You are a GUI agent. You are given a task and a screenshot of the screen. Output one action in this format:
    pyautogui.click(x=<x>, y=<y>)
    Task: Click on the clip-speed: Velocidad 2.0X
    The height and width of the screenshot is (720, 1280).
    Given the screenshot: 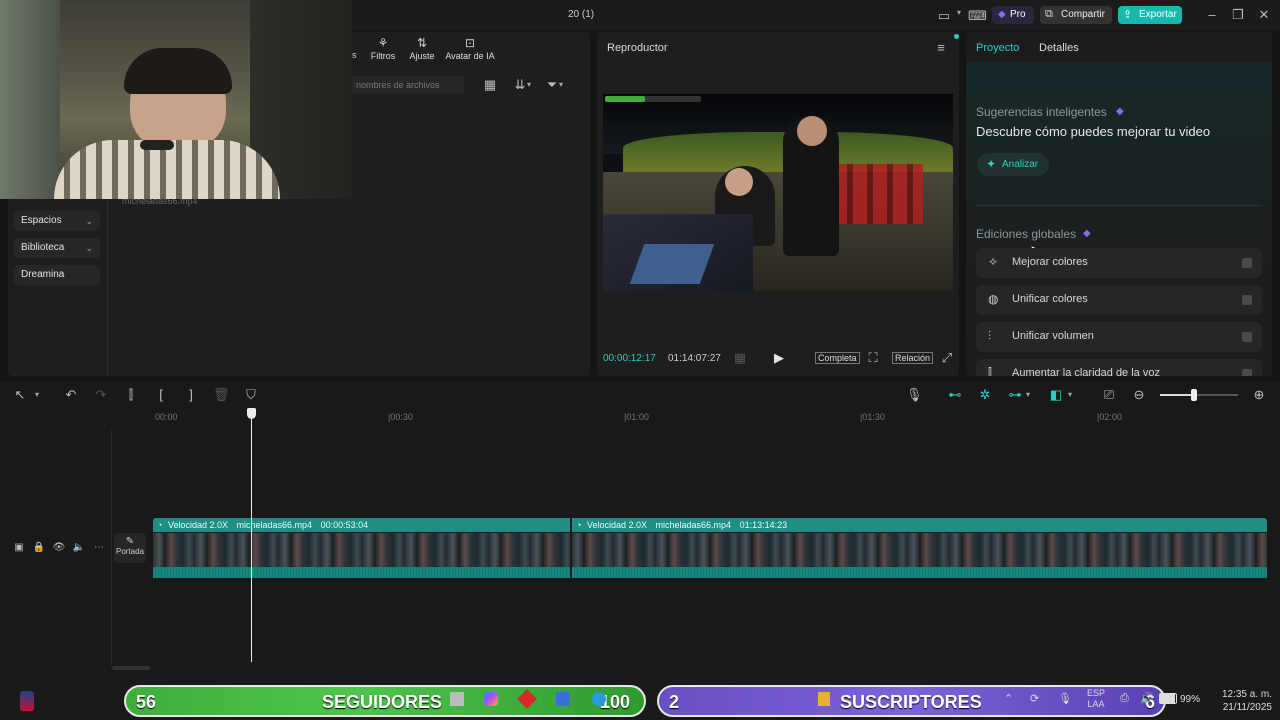 What is the action you would take?
    pyautogui.click(x=616, y=525)
    